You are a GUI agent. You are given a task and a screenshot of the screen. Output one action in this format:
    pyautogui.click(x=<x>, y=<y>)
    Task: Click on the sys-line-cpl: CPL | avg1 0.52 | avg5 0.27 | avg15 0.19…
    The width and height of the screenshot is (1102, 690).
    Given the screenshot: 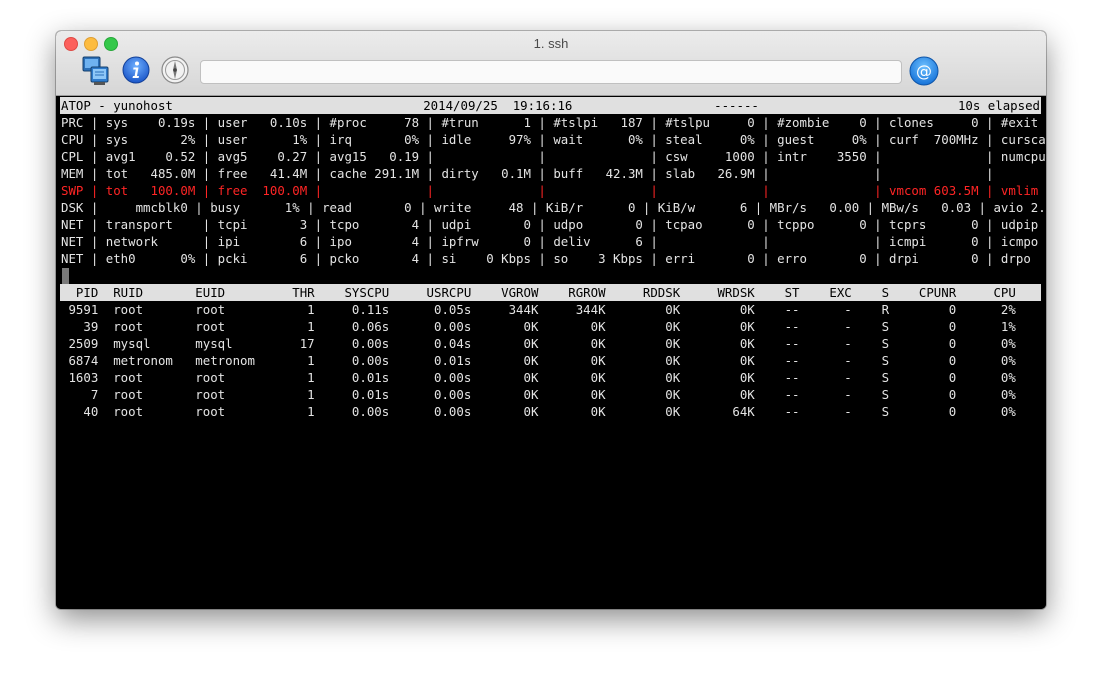 What is the action you would take?
    pyautogui.click(x=553, y=156)
    